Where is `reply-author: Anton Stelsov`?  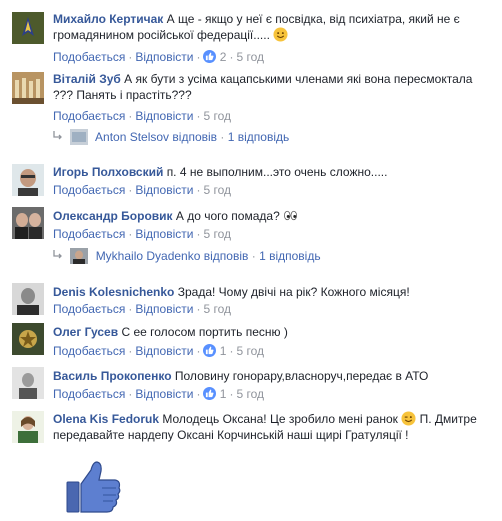 reply-author: Anton Stelsov is located at coordinates (132, 137).